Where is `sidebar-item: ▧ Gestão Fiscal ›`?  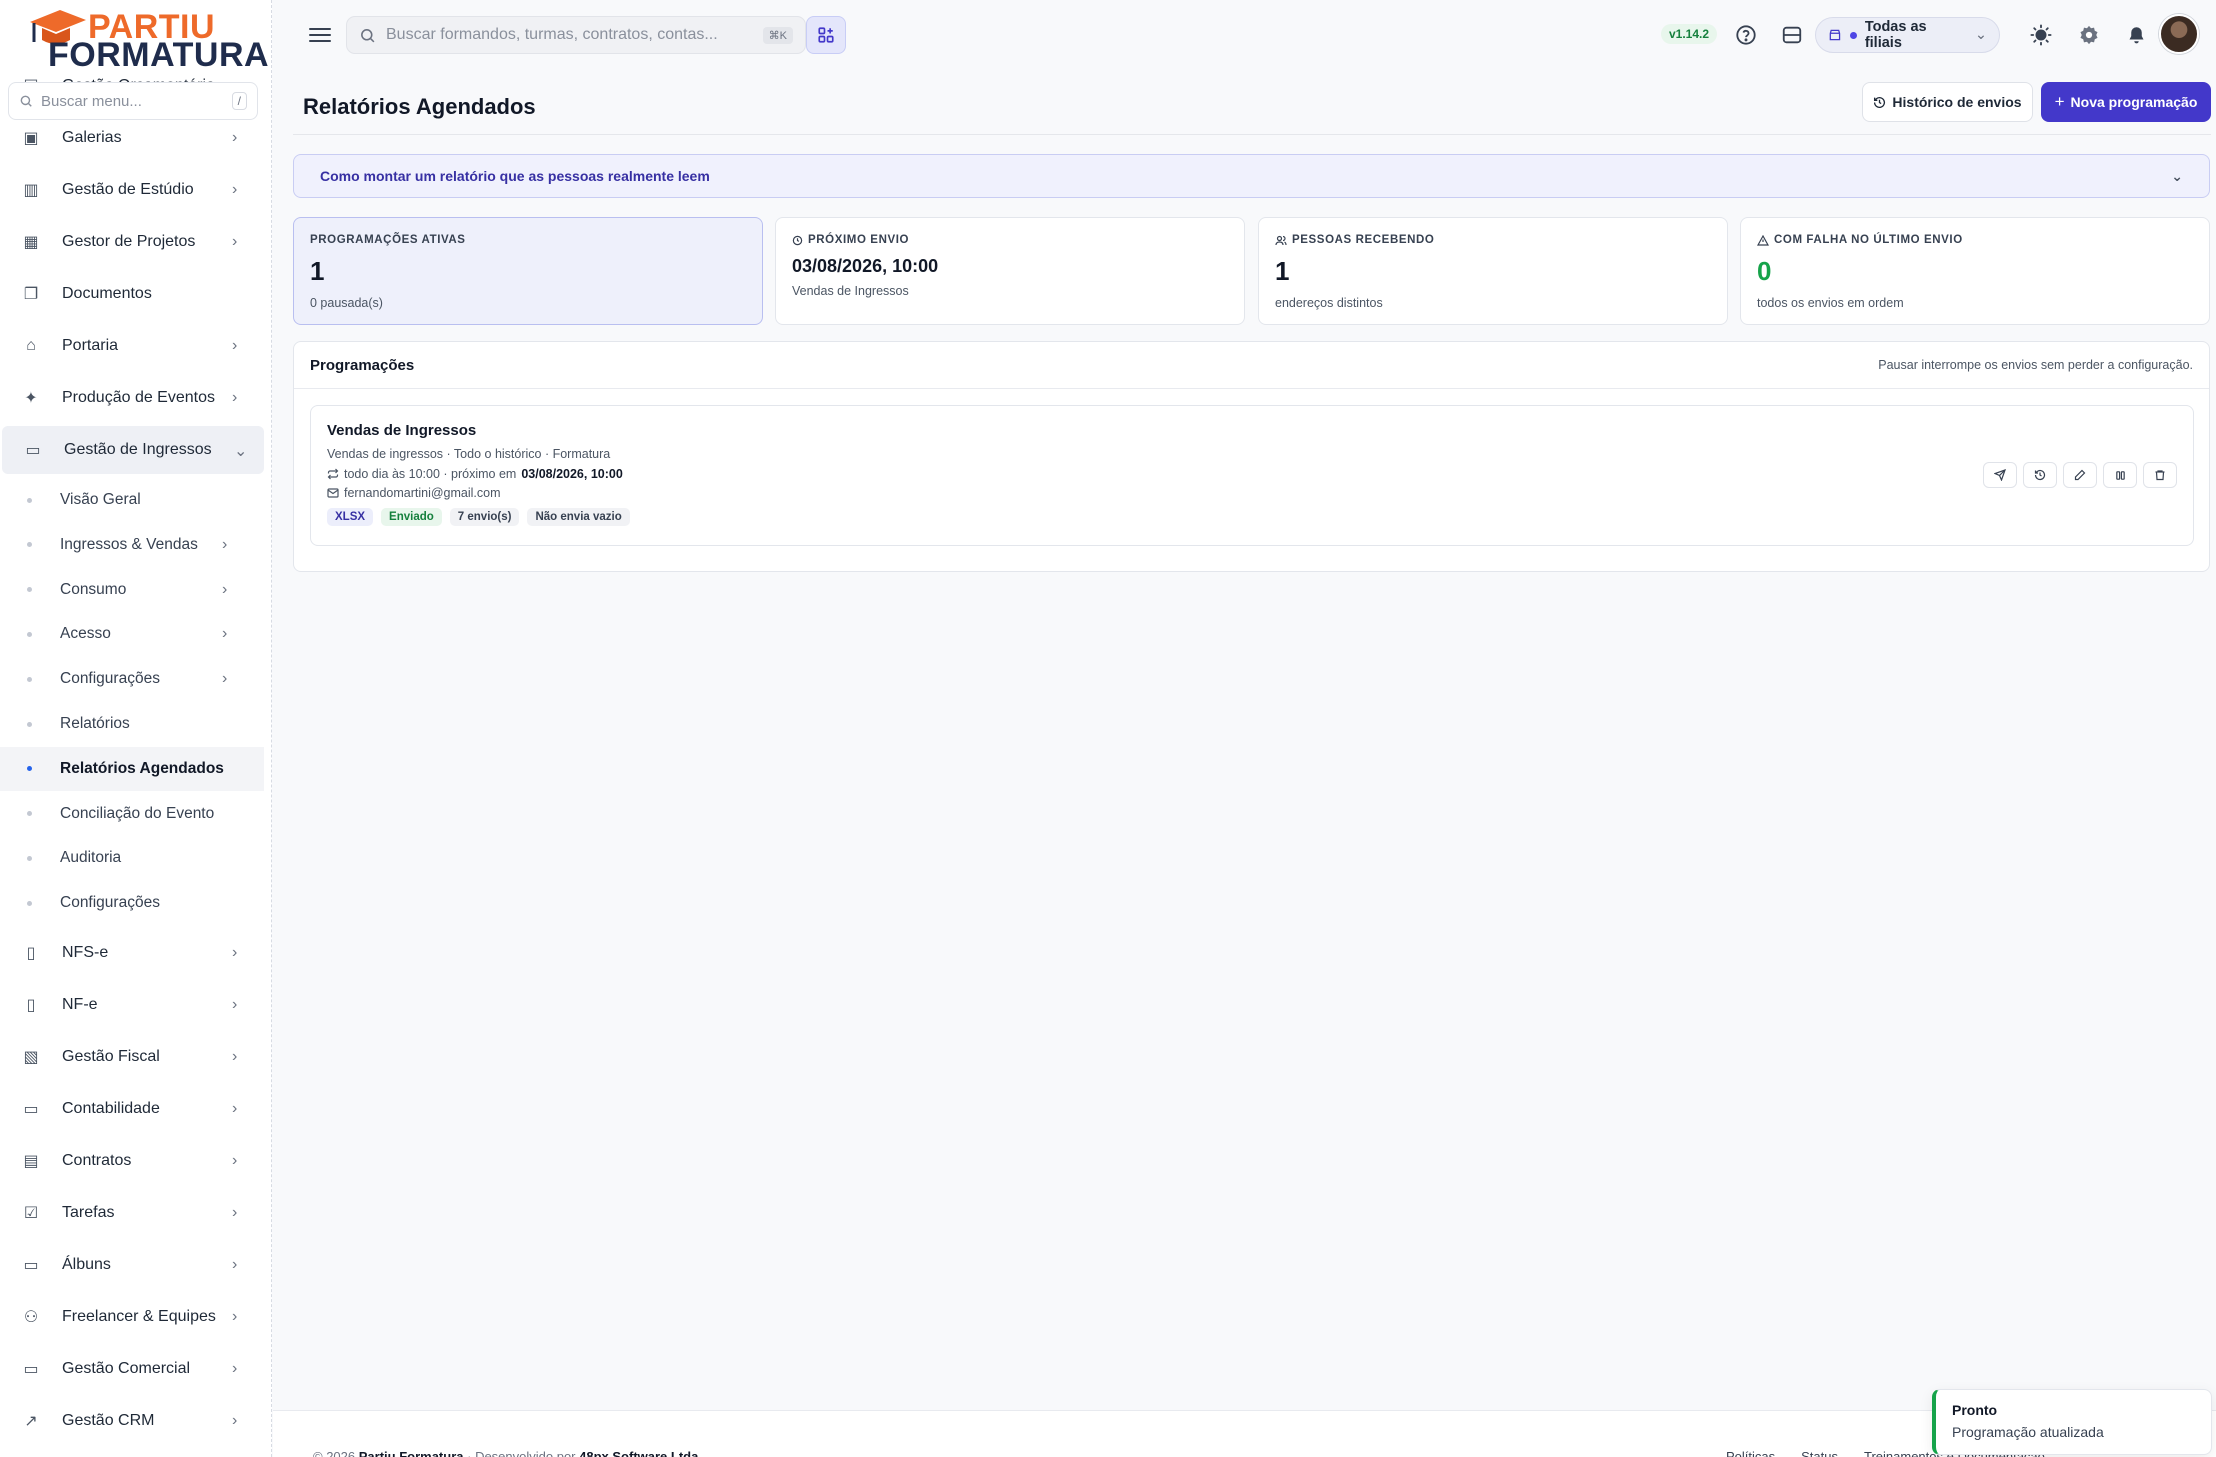 sidebar-item: ▧ Gestão Fiscal › is located at coordinates (132, 1057).